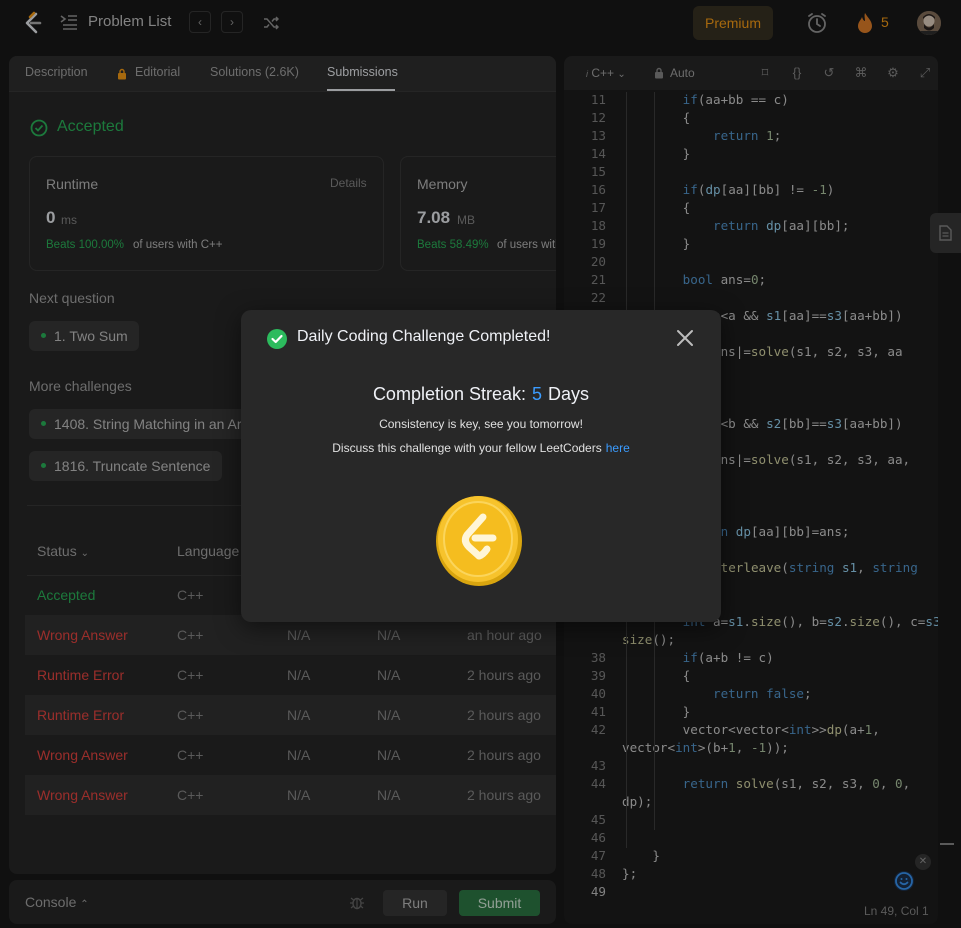 The image size is (961, 928). I want to click on discuss-here-link: here, so click(618, 448).